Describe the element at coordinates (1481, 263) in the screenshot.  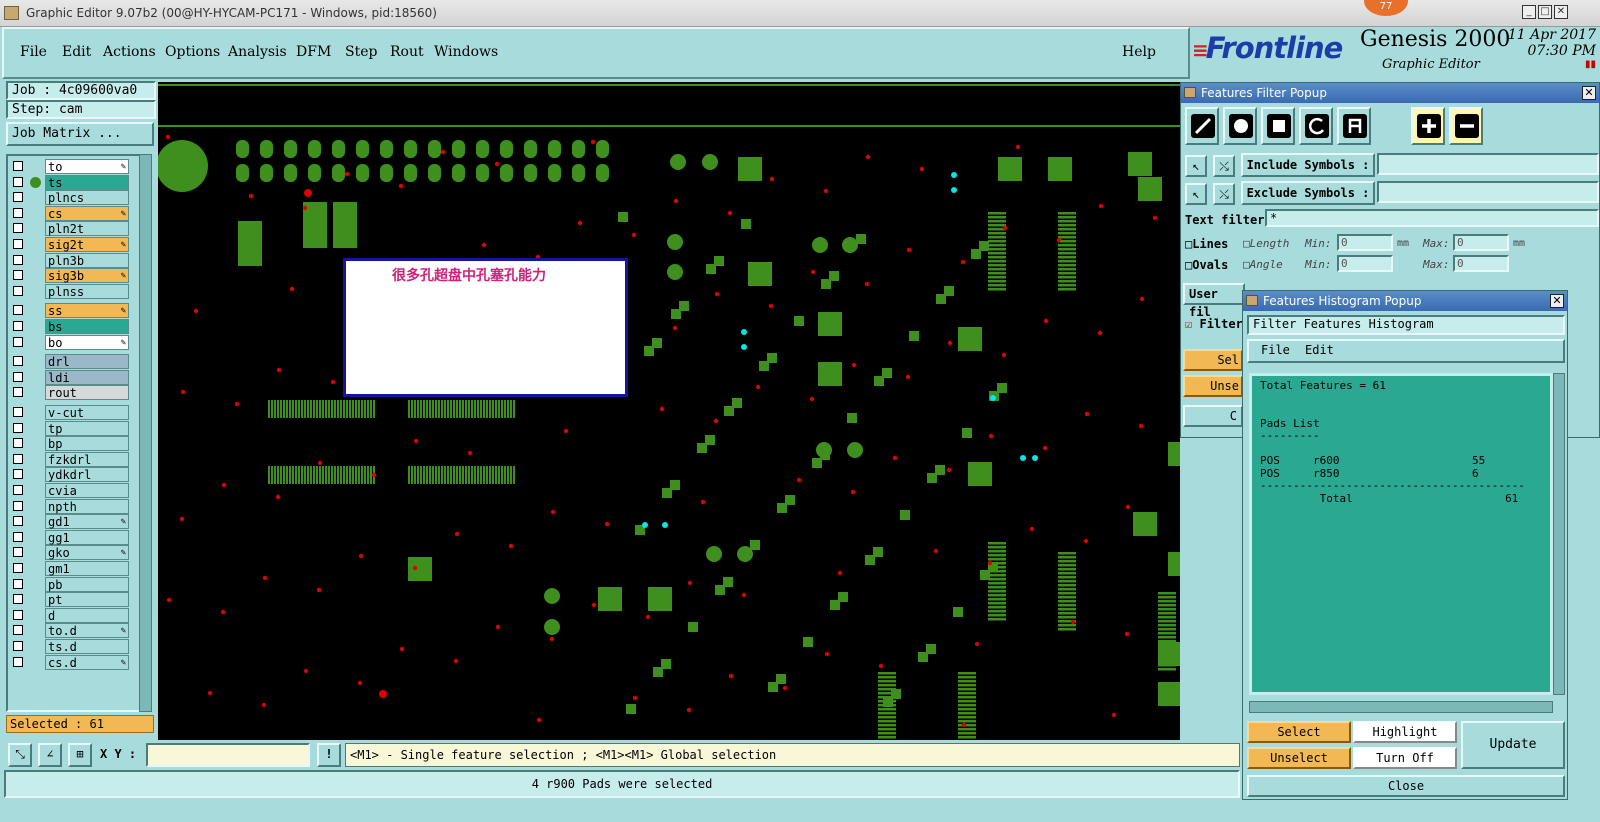
I see `angle-max-input: 0` at that location.